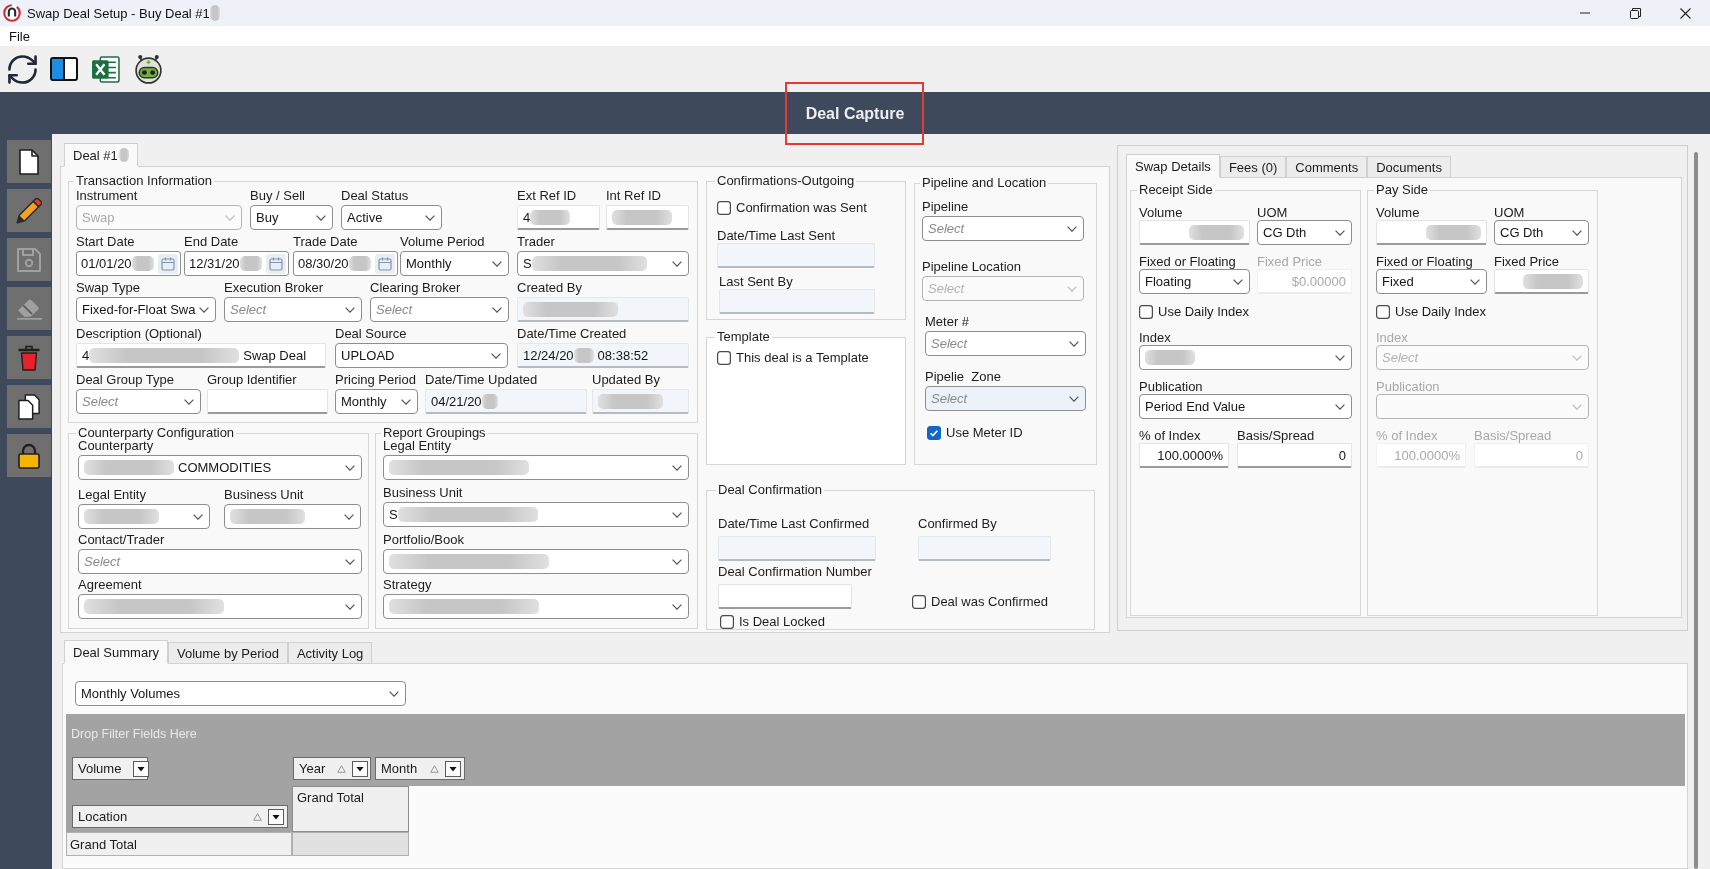 This screenshot has height=869, width=1710. Describe the element at coordinates (420, 768) in the screenshot. I see `field-button: Month` at that location.